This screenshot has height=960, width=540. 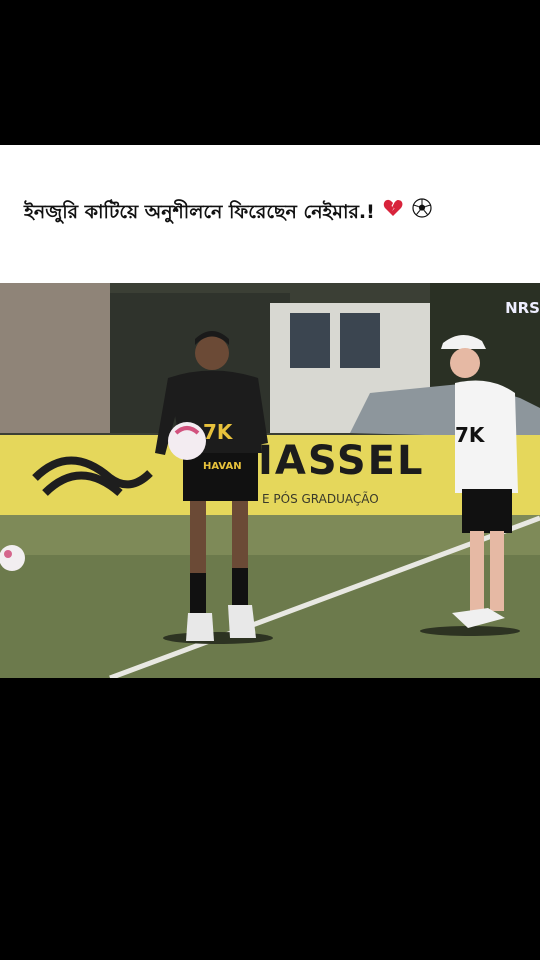 I want to click on player-sock-left, so click(x=198, y=593).